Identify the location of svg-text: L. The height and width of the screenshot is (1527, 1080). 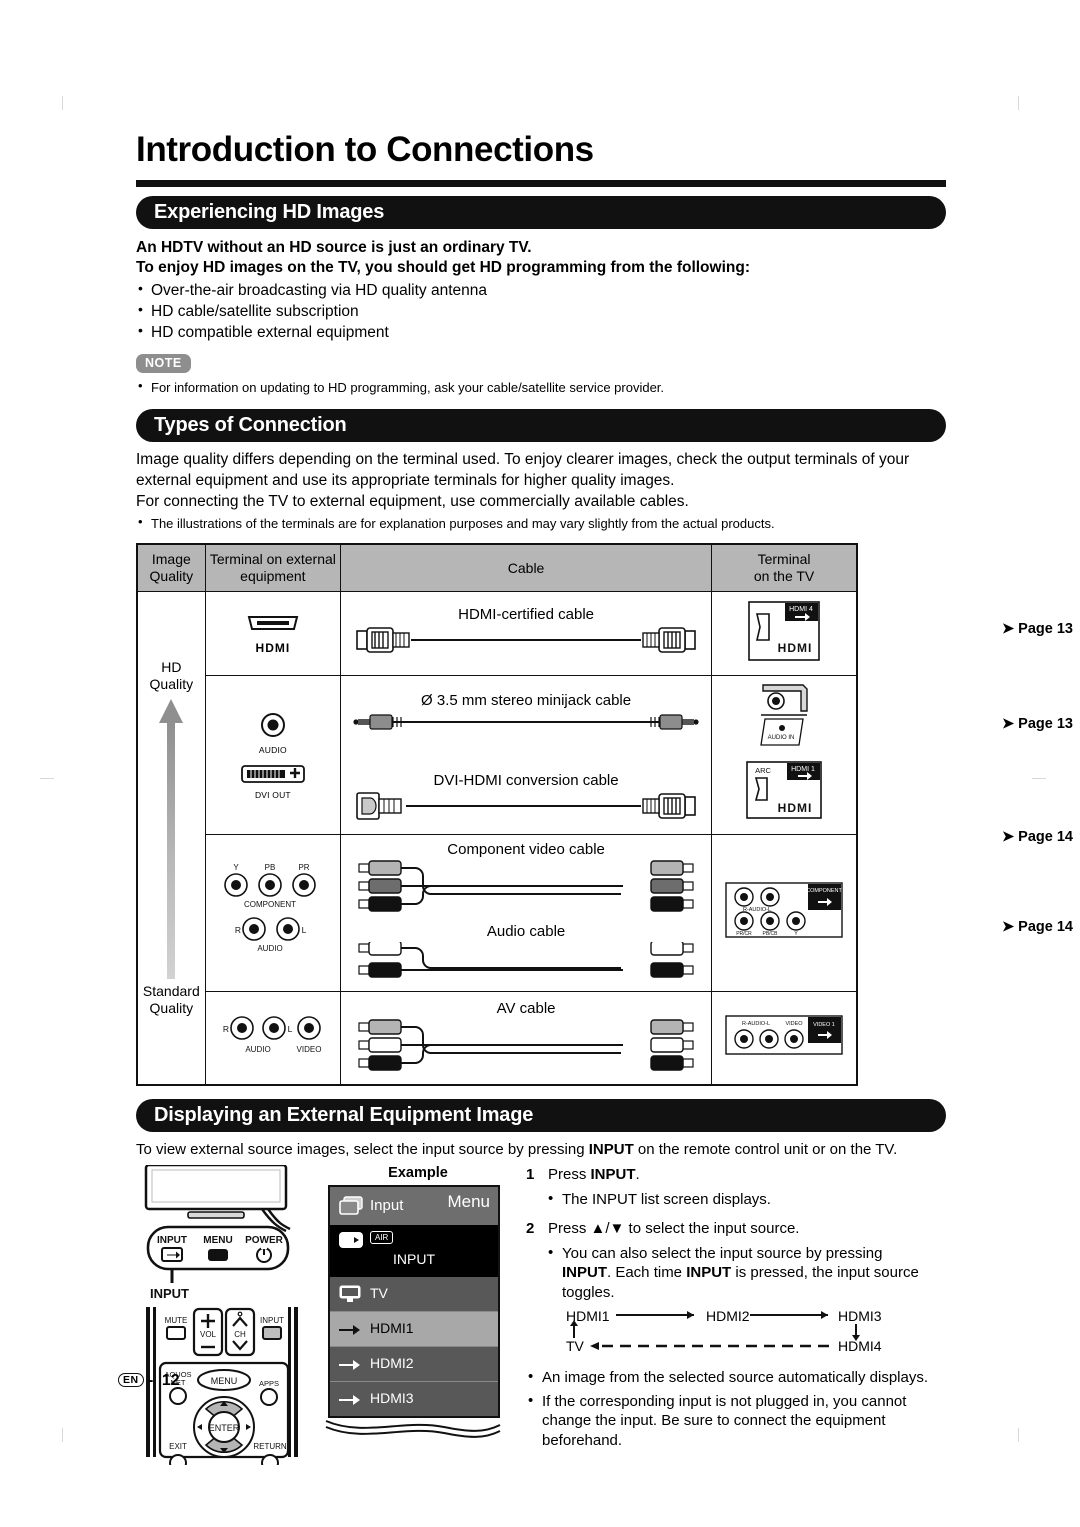
(290, 1029).